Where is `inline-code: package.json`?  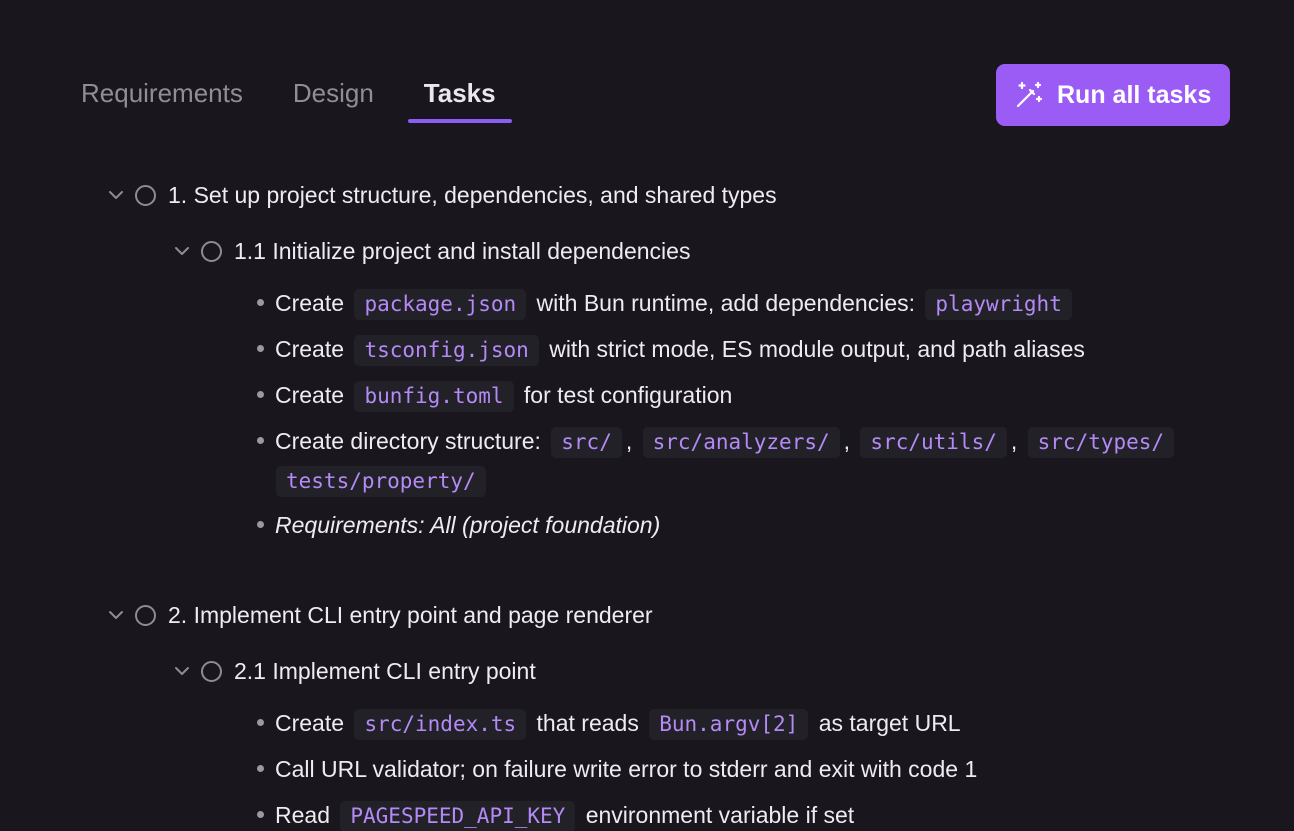
inline-code: package.json is located at coordinates (440, 304).